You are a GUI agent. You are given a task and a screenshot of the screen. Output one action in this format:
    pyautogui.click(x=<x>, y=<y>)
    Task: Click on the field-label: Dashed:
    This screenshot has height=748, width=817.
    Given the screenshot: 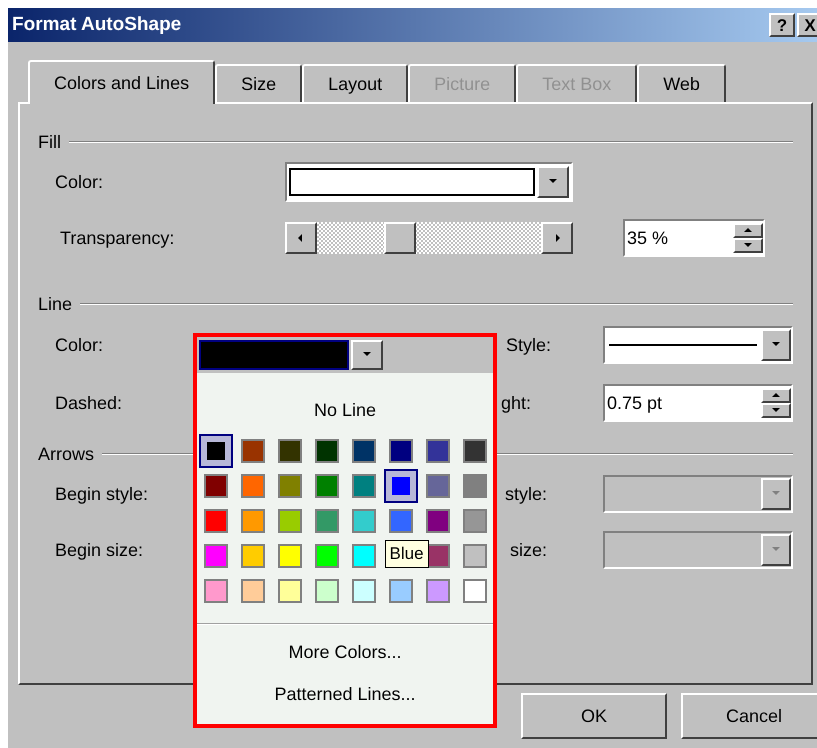 What is the action you would take?
    pyautogui.click(x=88, y=403)
    